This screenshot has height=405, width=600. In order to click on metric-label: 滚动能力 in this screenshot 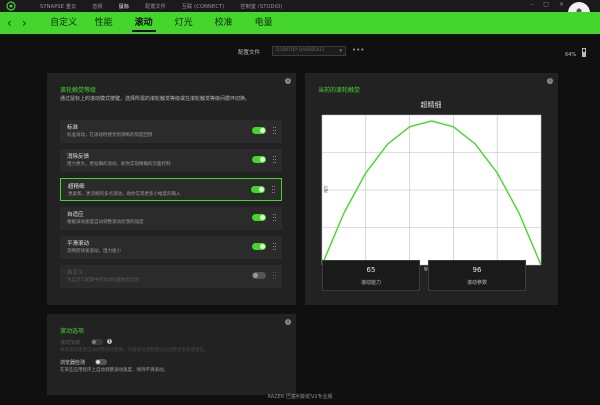, I will do `click(370, 283)`.